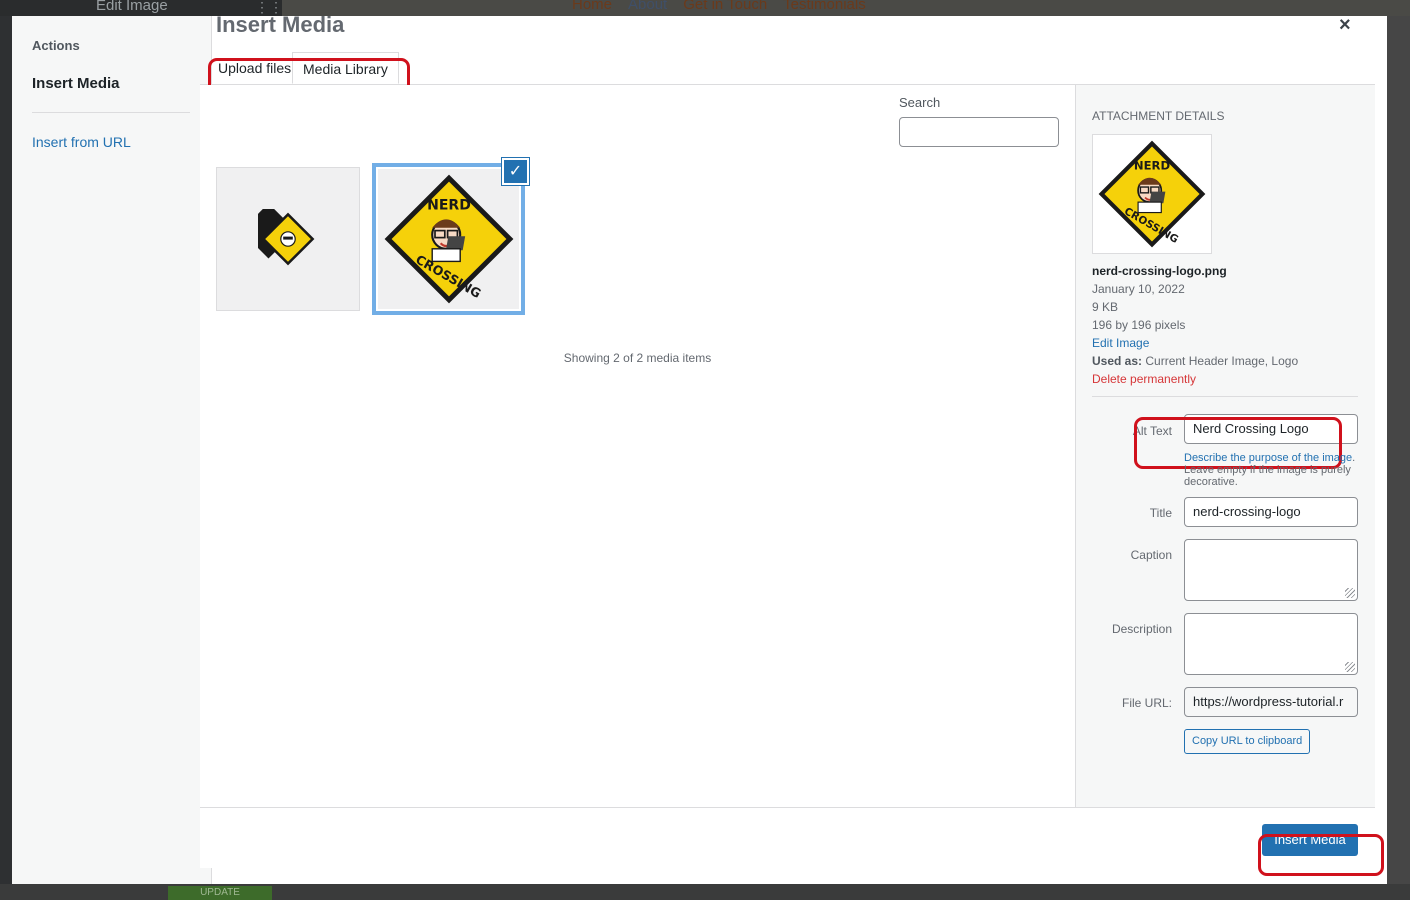  Describe the element at coordinates (1268, 458) in the screenshot. I see `alt-text-description-link: Describe the purpose of the image` at that location.